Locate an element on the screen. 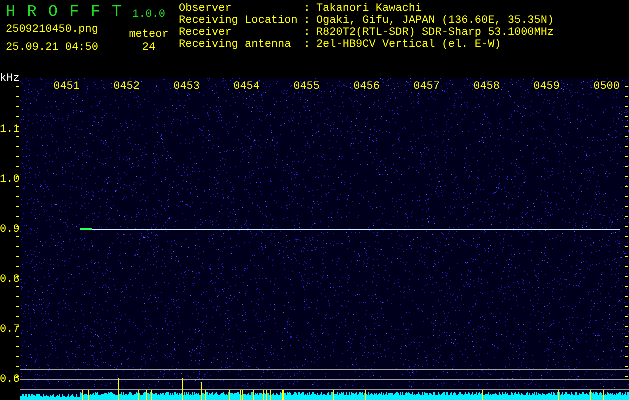  time-label: 0456 is located at coordinates (366, 87).